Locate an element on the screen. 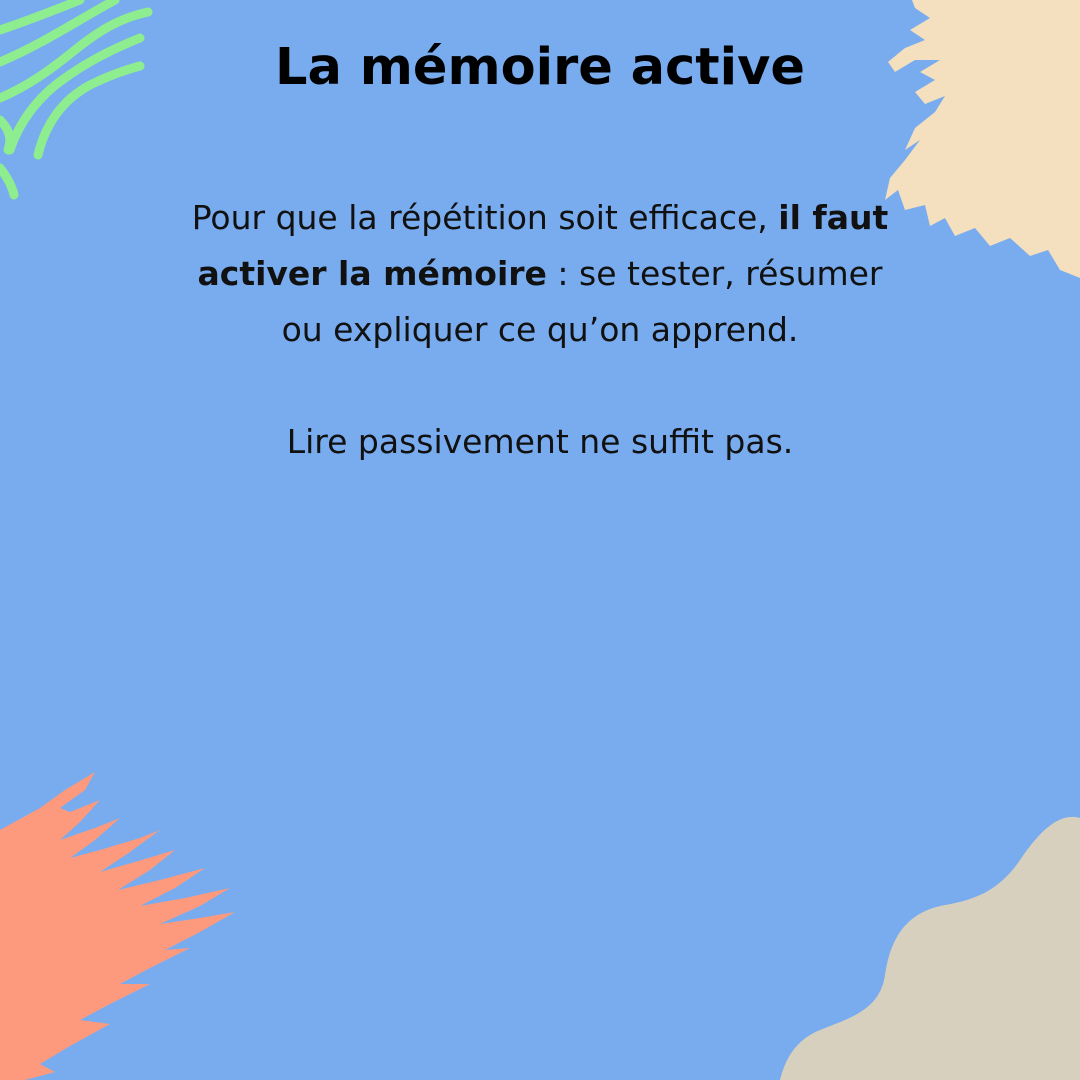 This screenshot has width=1080, height=1080. page-title: La mémoire active is located at coordinates (540, 67).